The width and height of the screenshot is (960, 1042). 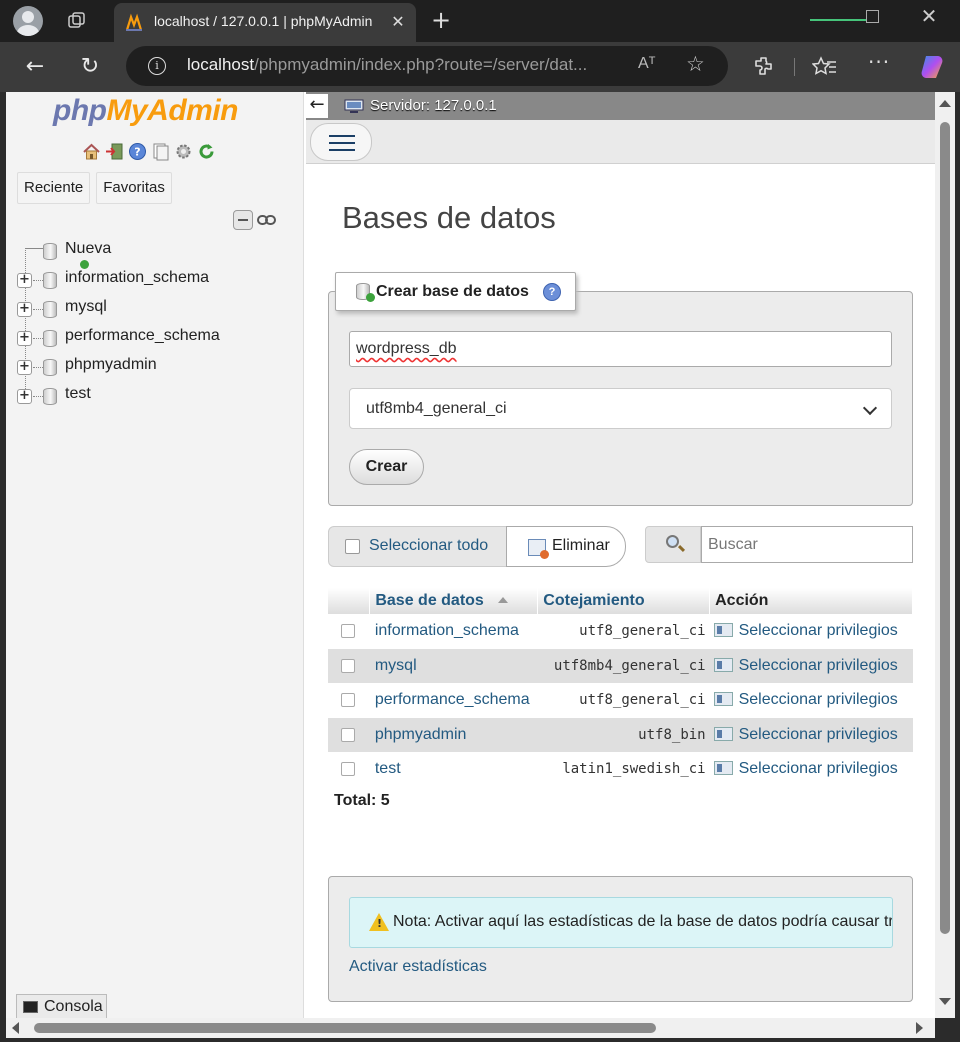 What do you see at coordinates (183, 151) in the screenshot?
I see `settings-gear-icon` at bounding box center [183, 151].